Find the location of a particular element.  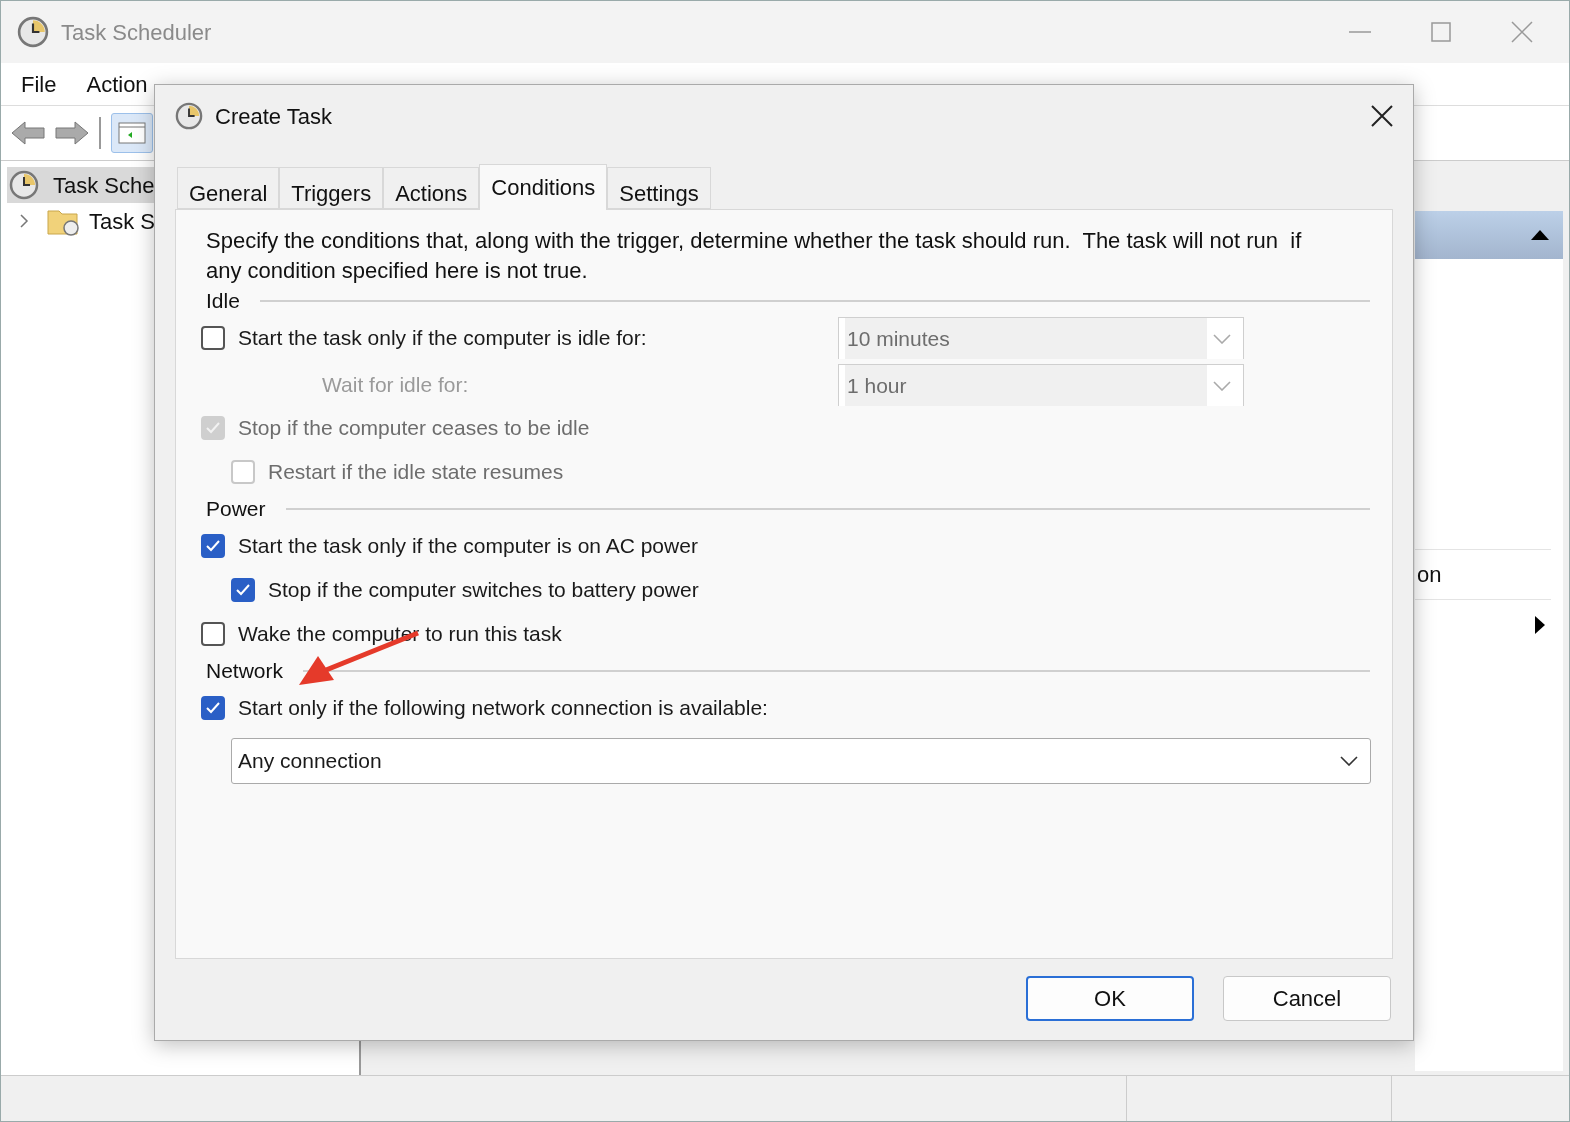

dropdown-value: Any connection is located at coordinates (310, 761).